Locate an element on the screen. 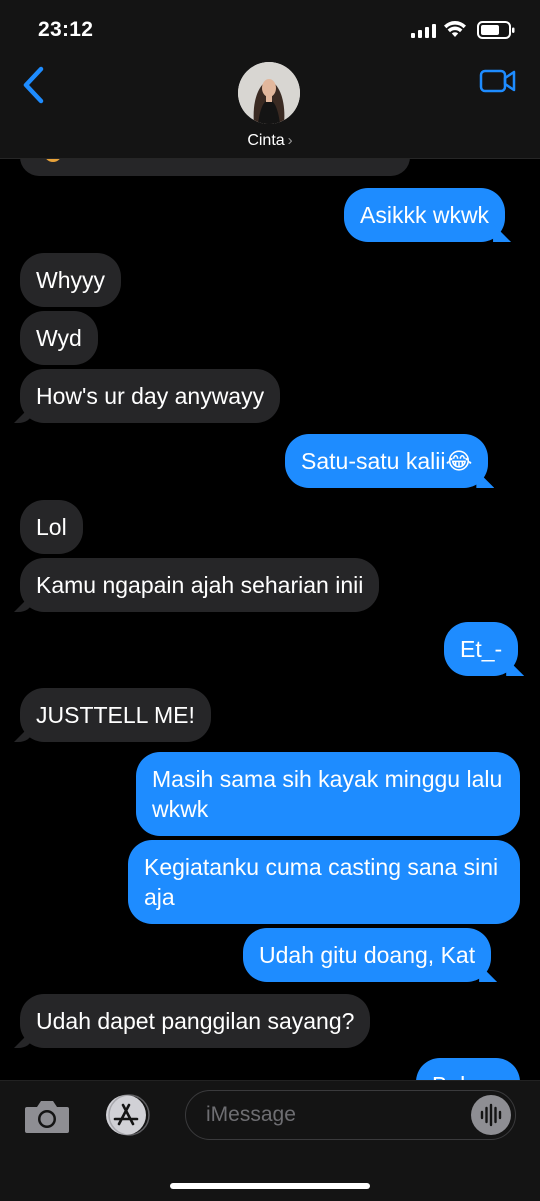 This screenshot has width=540, height=1201. message-text: Udah gitu doang, Kat is located at coordinates (367, 955).